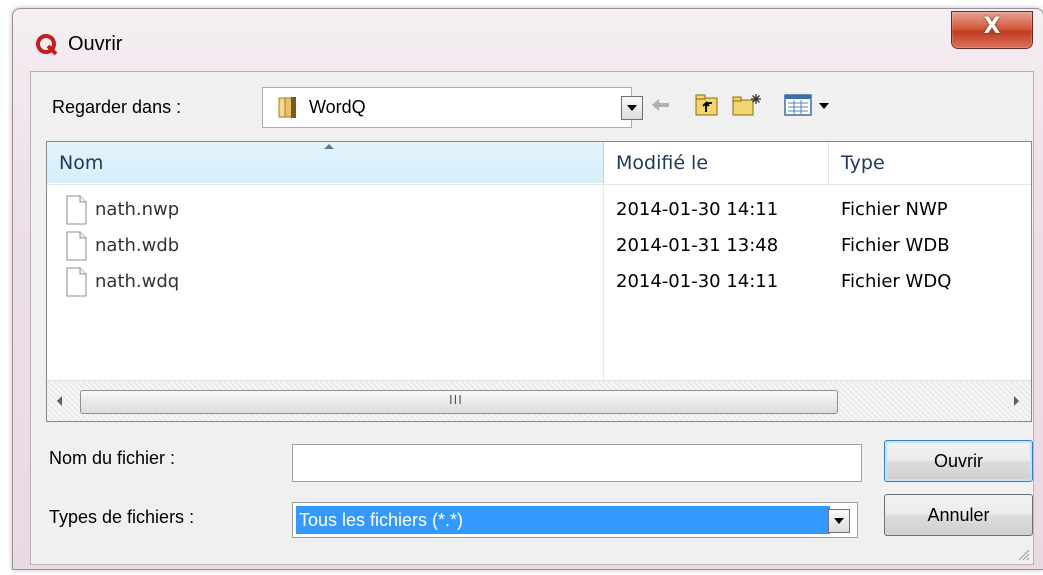 This screenshot has width=1043, height=575. Describe the element at coordinates (447, 107) in the screenshot. I see `look-in-combo: WordQ` at that location.